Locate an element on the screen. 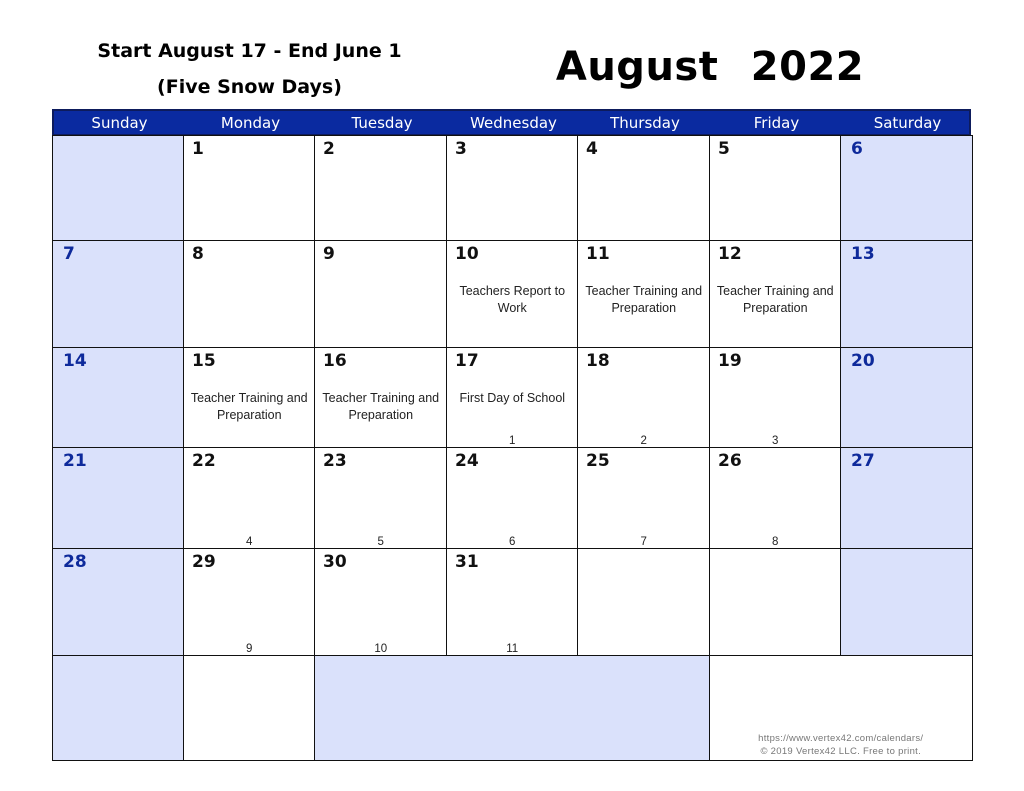  day-cell-21: 21 is located at coordinates (118, 498).